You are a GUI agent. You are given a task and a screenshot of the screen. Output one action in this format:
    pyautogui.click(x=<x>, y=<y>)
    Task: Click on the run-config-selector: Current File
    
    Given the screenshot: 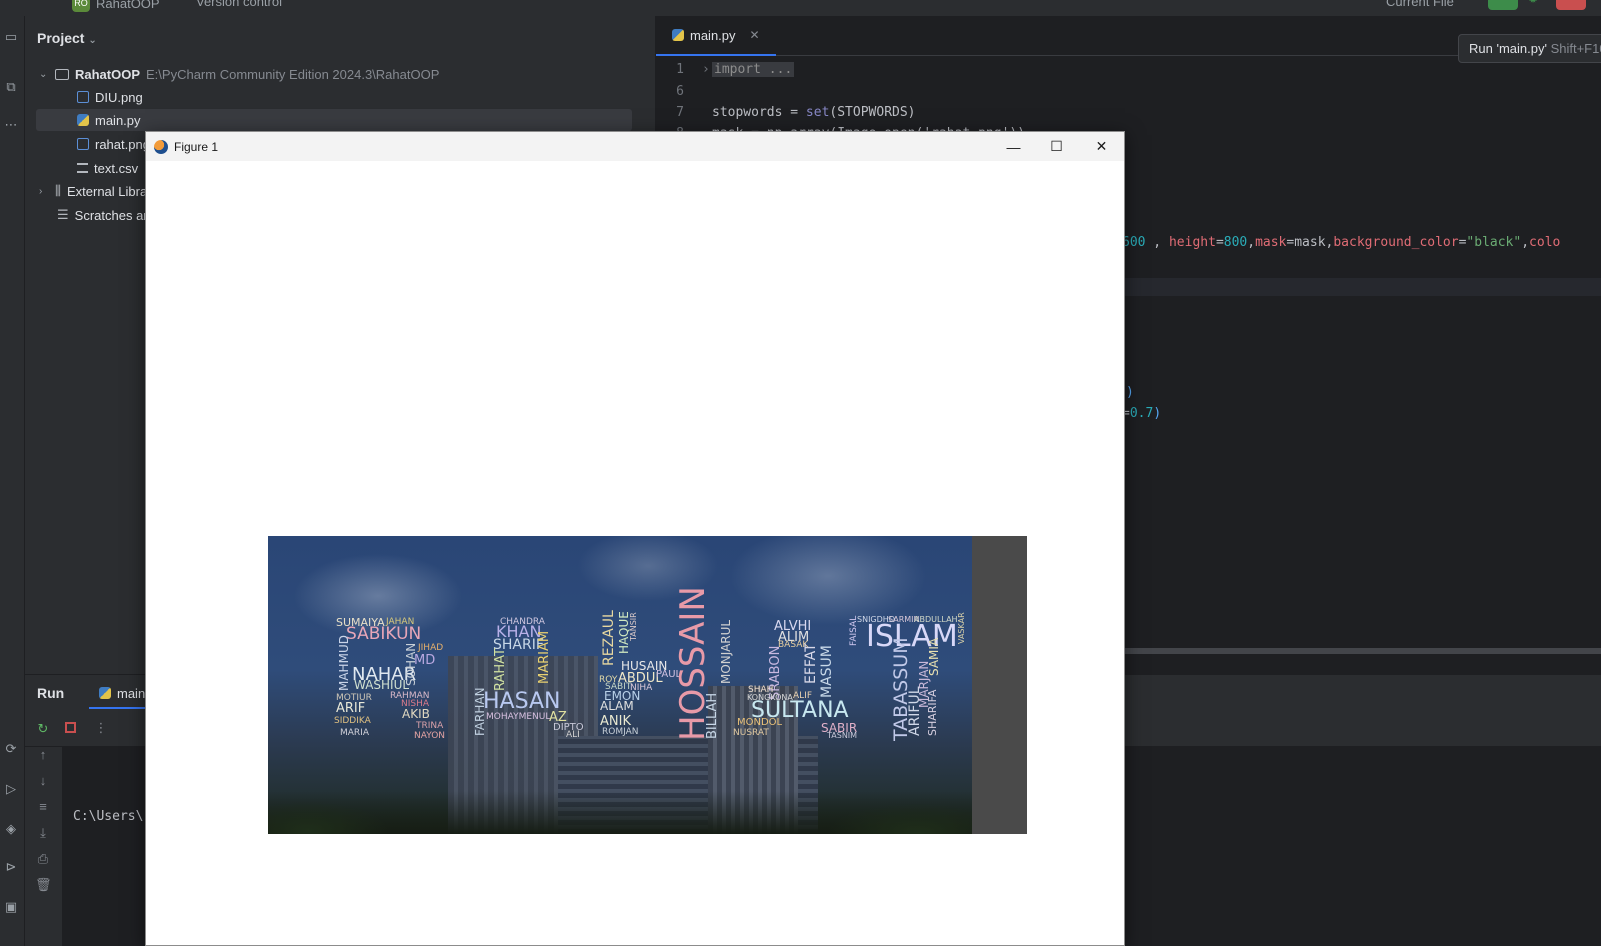 What is the action you would take?
    pyautogui.click(x=1420, y=4)
    